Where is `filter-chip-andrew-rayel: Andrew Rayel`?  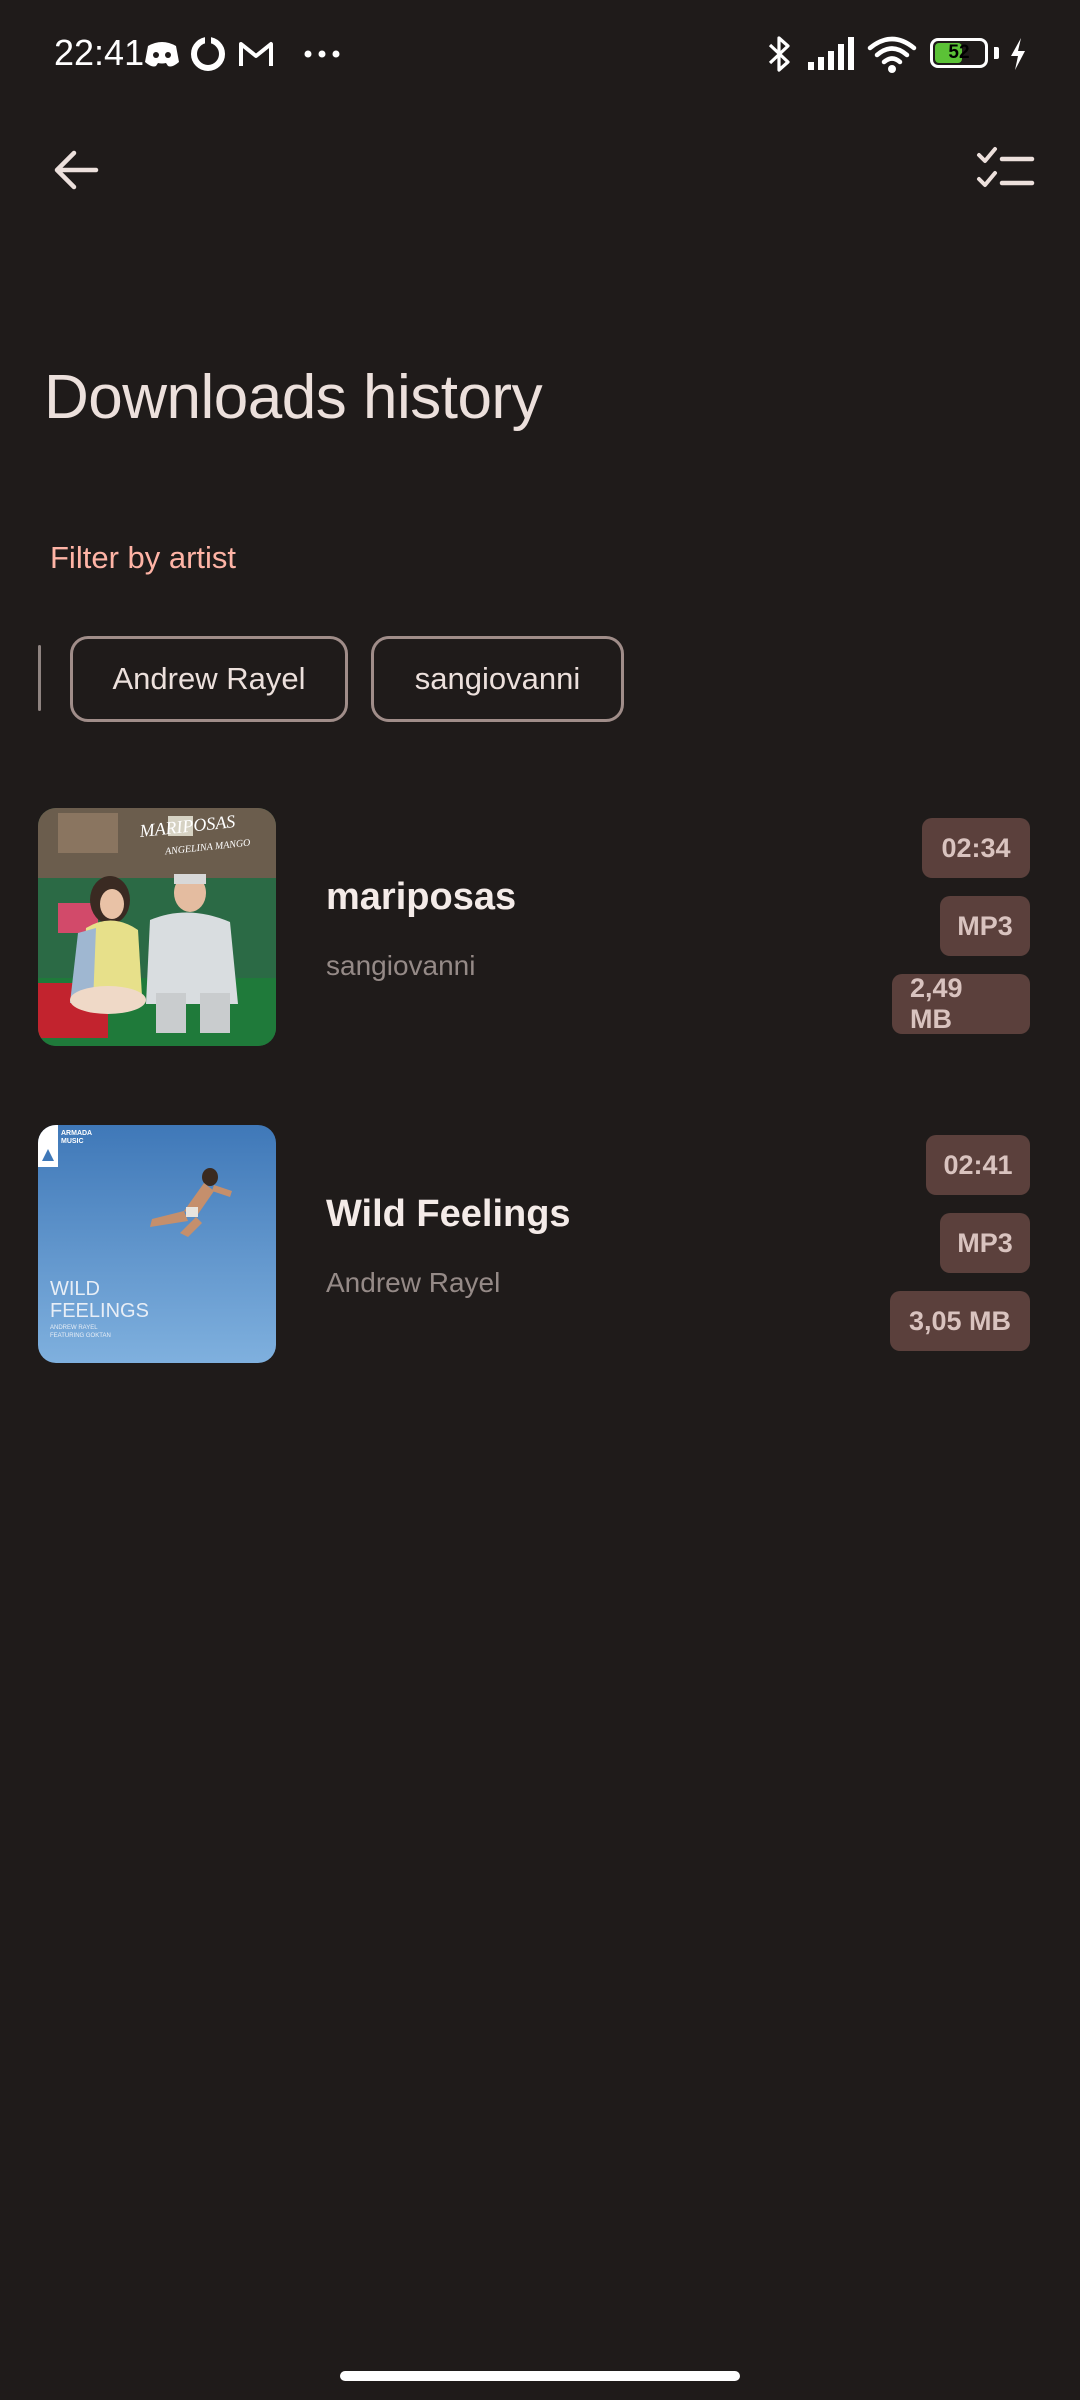
filter-chip-andrew-rayel: Andrew Rayel is located at coordinates (209, 679).